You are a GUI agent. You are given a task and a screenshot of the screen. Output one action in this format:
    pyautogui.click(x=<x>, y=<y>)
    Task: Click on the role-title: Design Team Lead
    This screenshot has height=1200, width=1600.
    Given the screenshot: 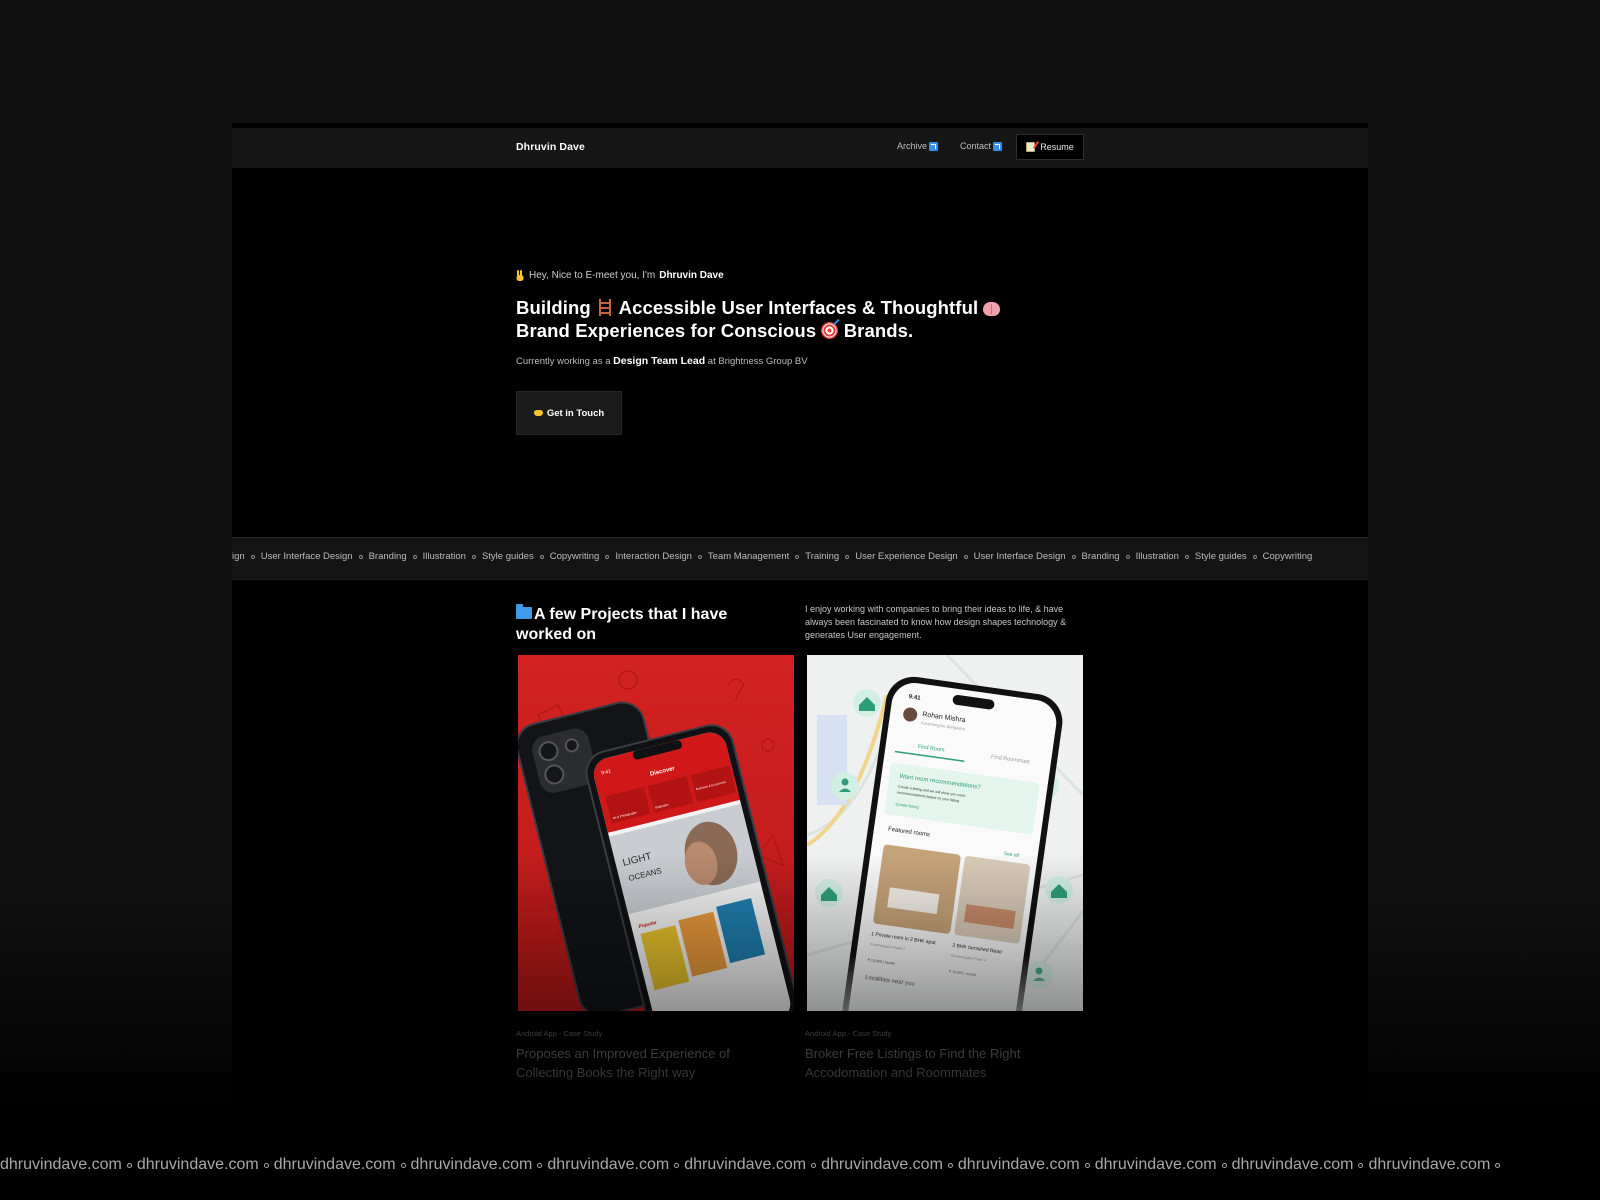 What is the action you would take?
    pyautogui.click(x=659, y=361)
    